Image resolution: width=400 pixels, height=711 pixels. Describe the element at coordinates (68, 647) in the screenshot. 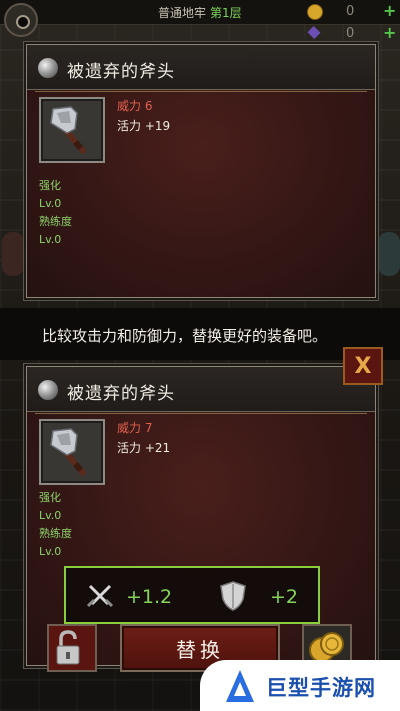

I see `unlock-icon` at that location.